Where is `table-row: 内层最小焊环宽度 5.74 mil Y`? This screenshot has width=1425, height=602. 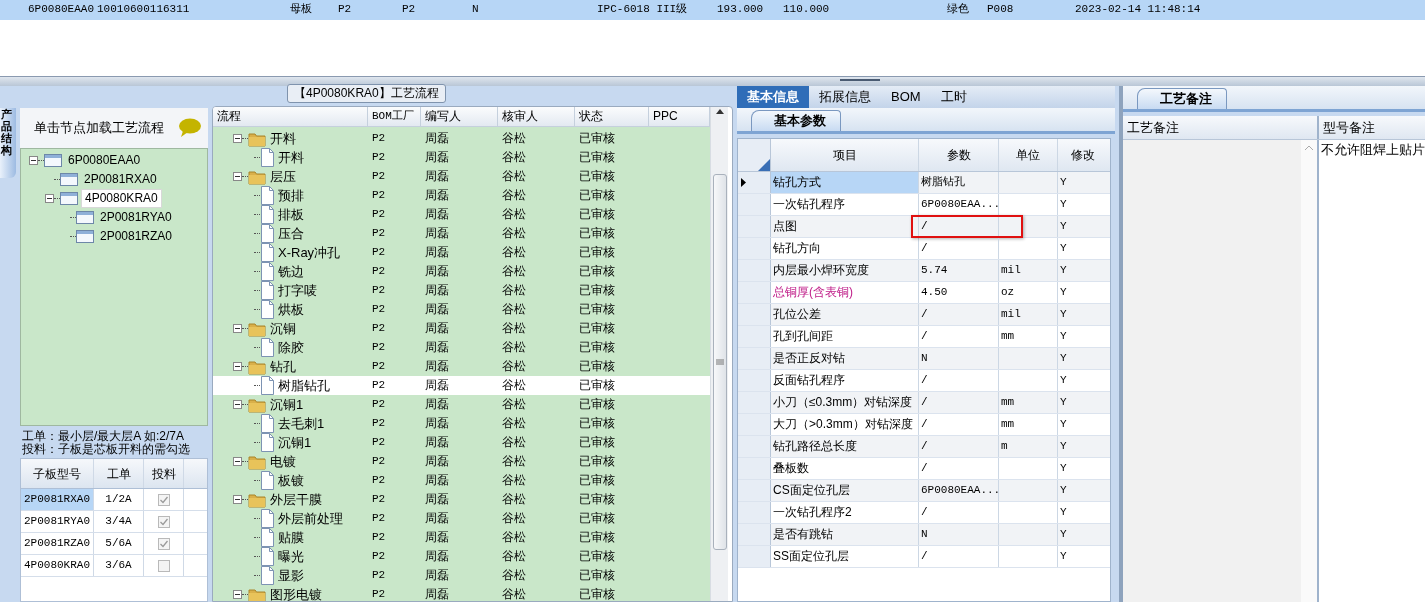 table-row: 内层最小焊环宽度 5.74 mil Y is located at coordinates (924, 271).